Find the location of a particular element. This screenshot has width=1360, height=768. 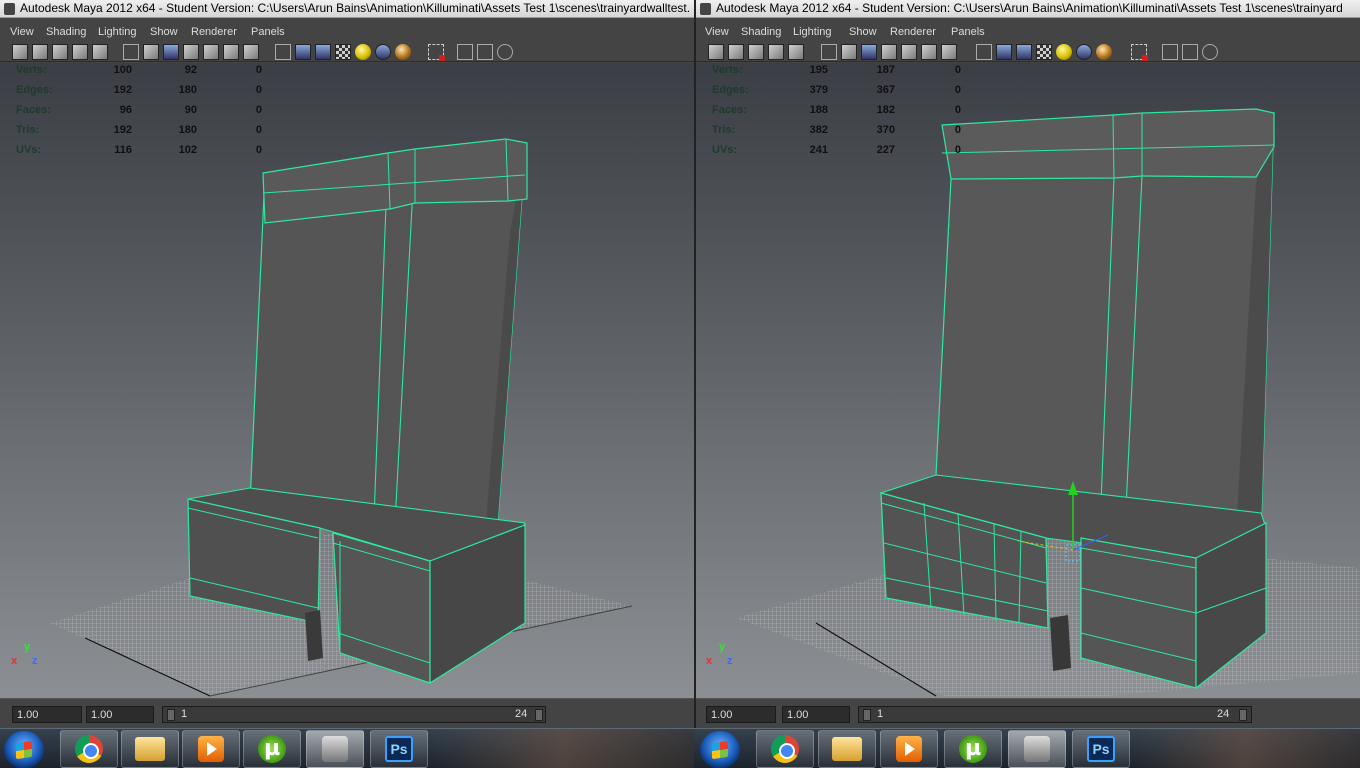

photoshop-icon: Ps is located at coordinates (399, 749).